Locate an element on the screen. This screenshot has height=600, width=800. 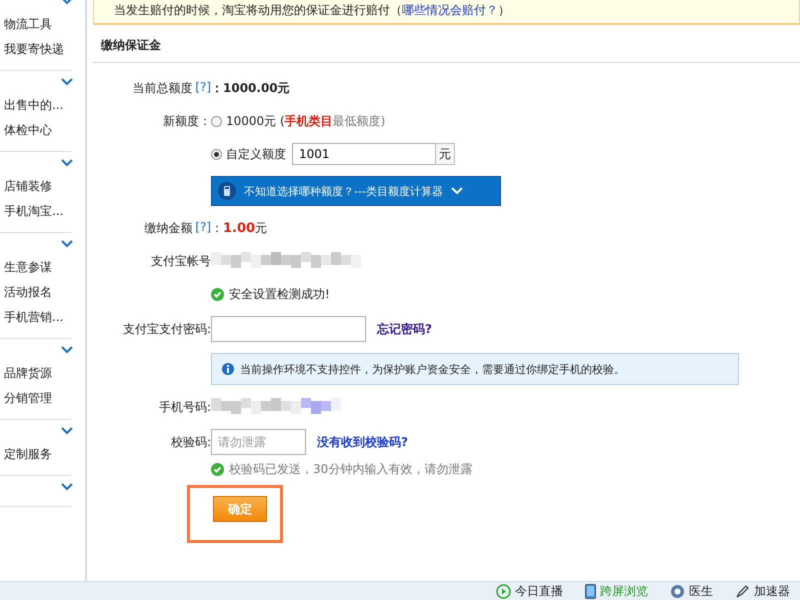
play-icon is located at coordinates (503, 591).